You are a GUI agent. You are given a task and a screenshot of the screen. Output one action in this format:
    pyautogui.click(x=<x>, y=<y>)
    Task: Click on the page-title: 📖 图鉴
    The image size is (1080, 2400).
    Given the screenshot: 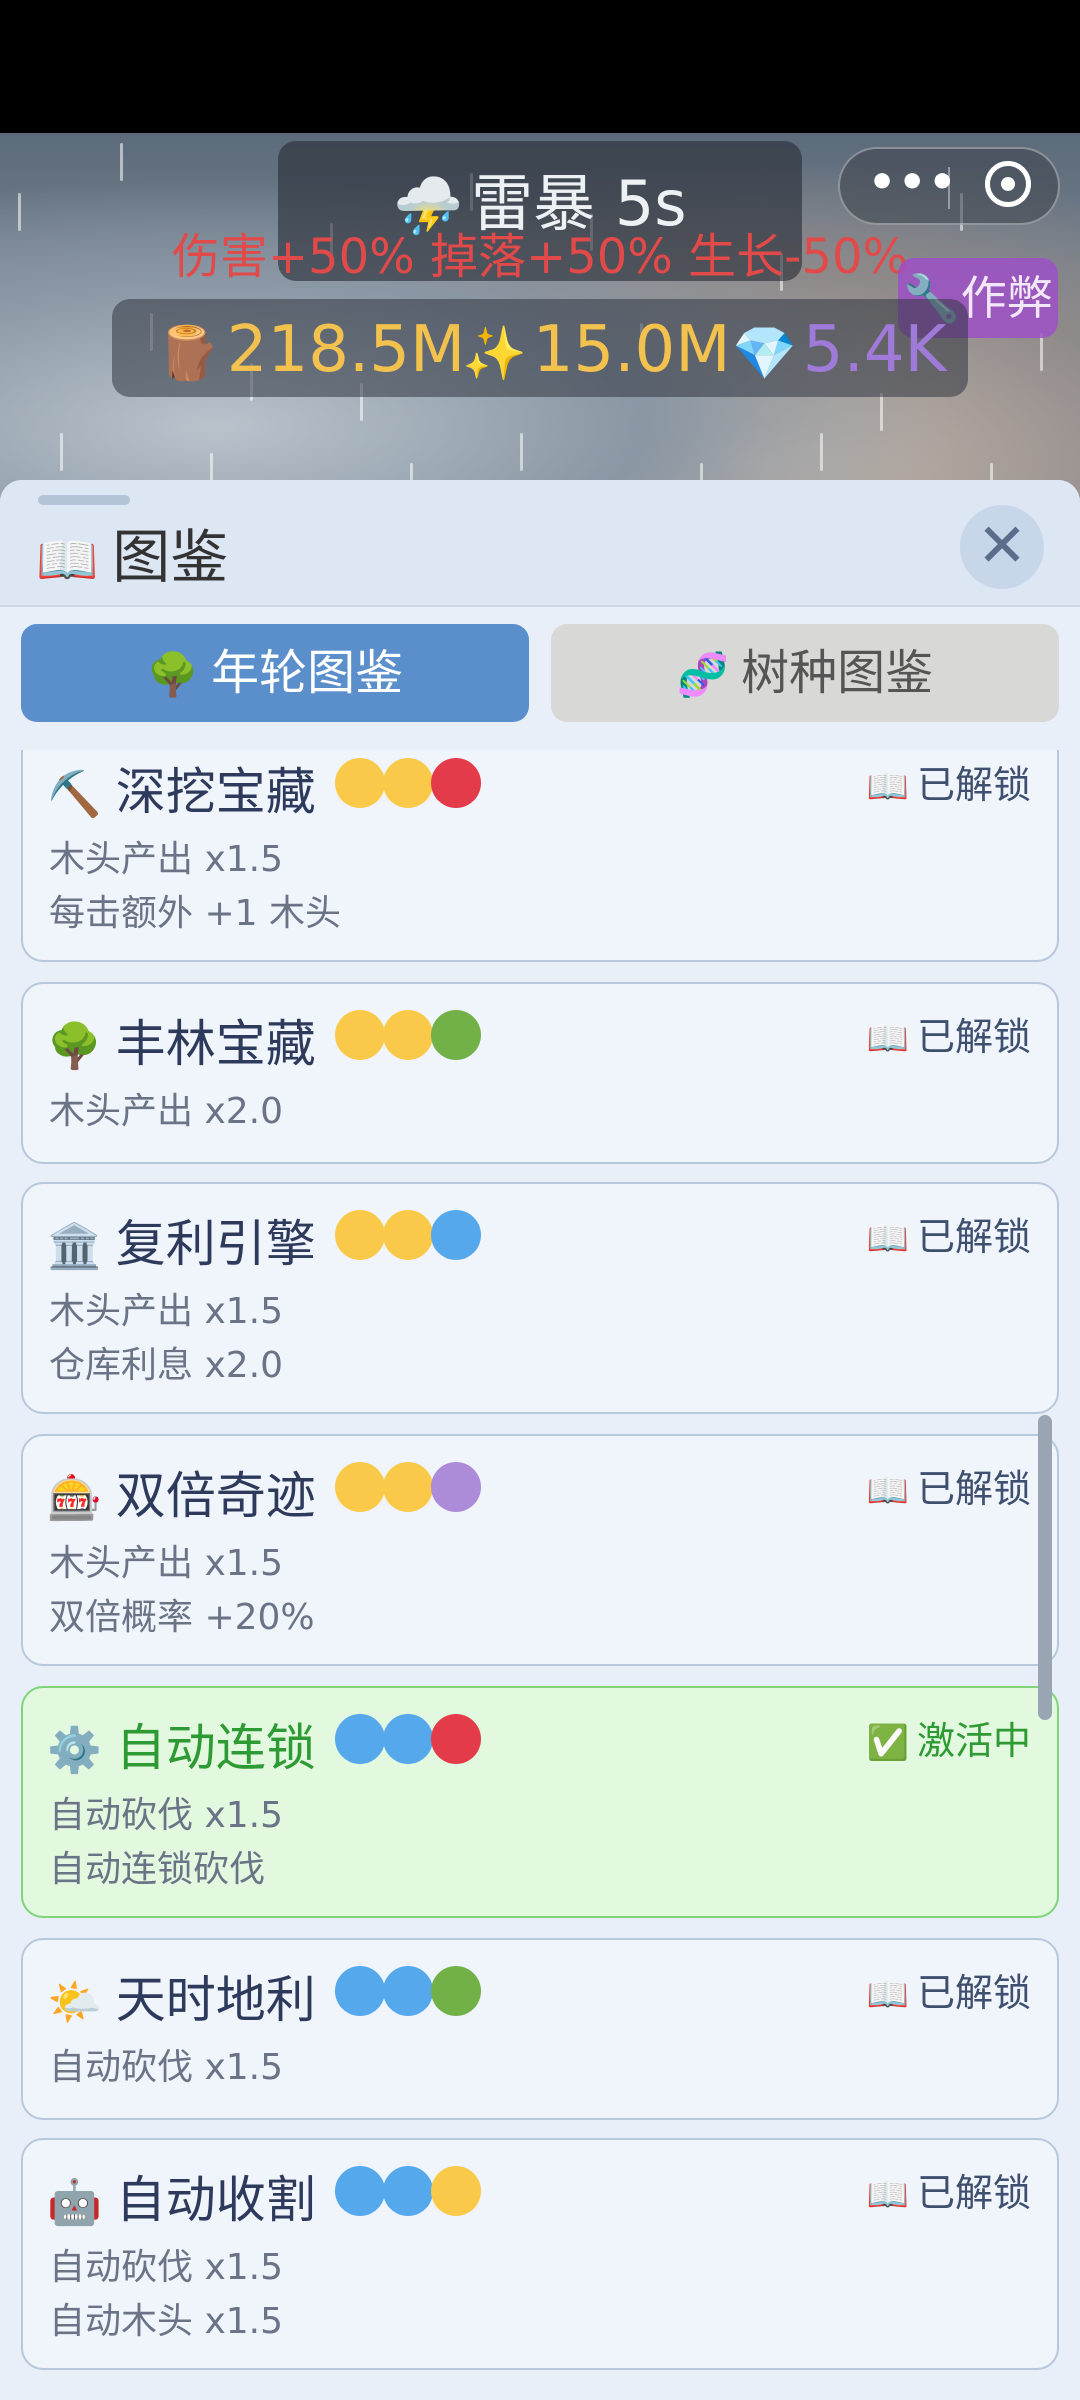 What is the action you would take?
    pyautogui.click(x=132, y=557)
    